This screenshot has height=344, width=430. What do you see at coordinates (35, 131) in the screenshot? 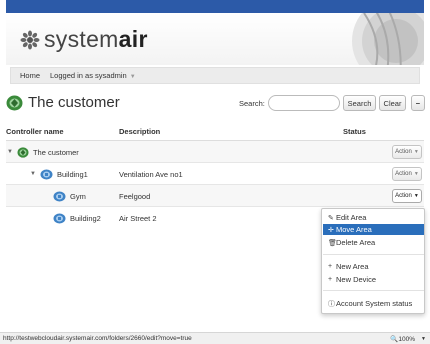
I see `column-header-controller: Controller name` at bounding box center [35, 131].